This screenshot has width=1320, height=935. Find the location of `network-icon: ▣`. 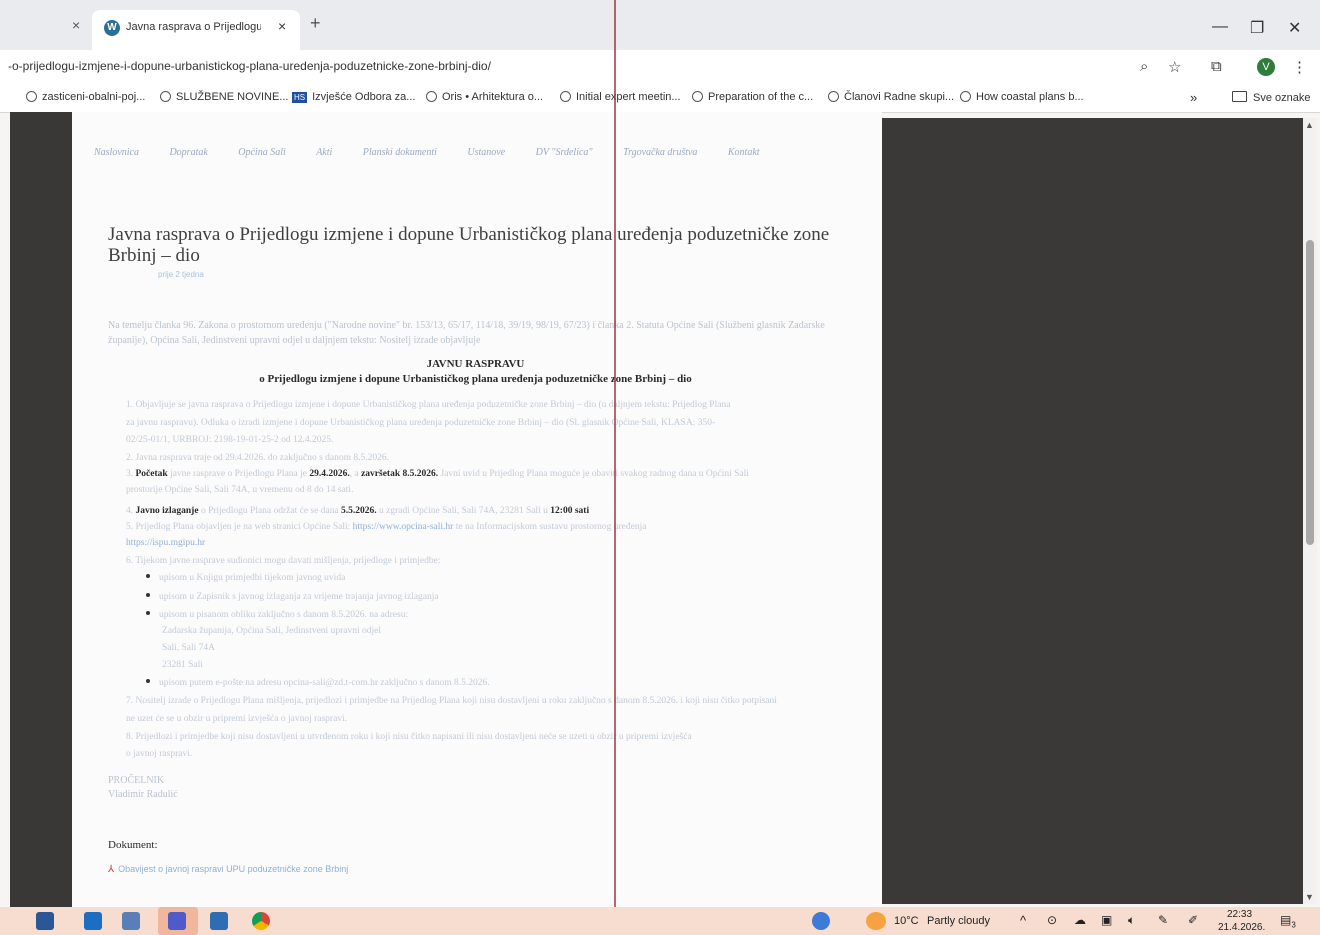

network-icon: ▣ is located at coordinates (1106, 920).